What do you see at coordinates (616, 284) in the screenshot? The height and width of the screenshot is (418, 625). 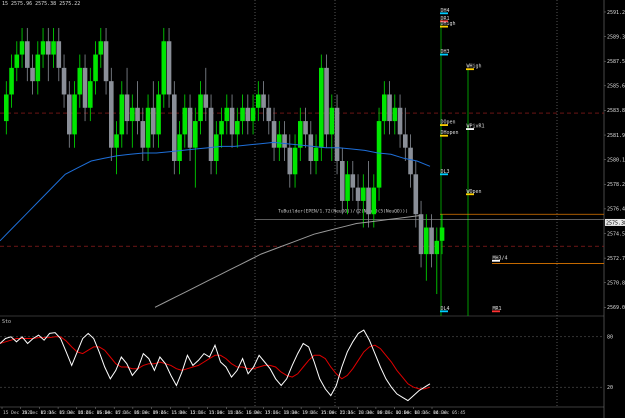 I see `price-tick-label-11: 2570.85` at bounding box center [616, 284].